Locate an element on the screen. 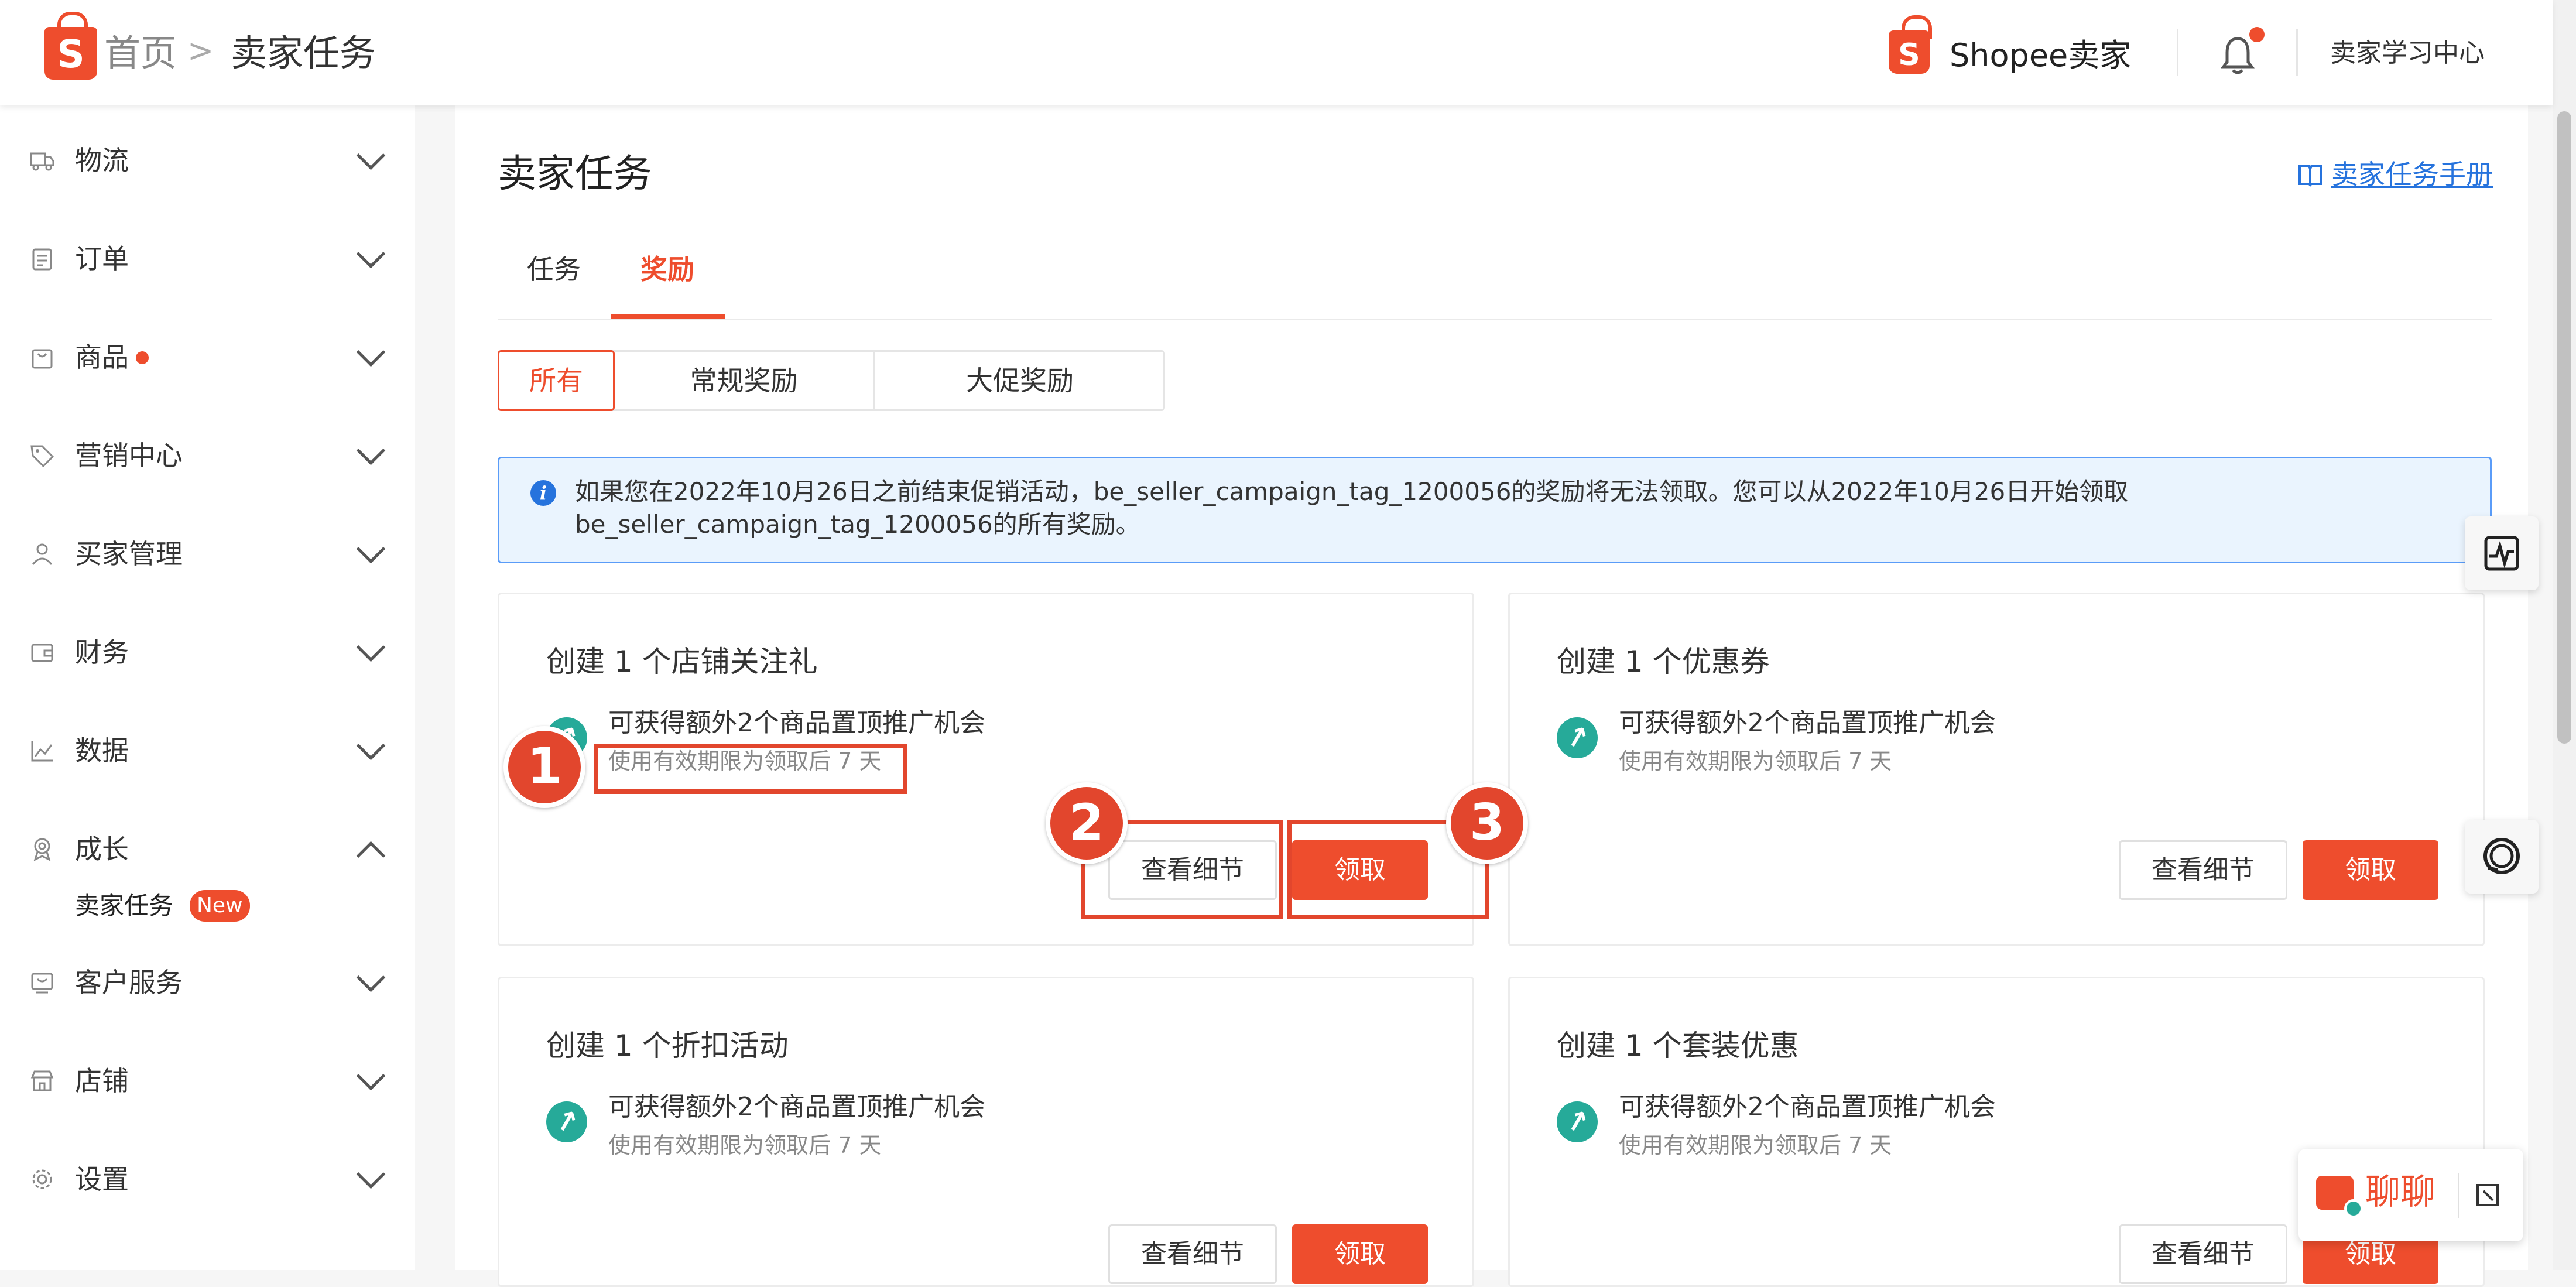  learning-center-link: 卖家学习中心 is located at coordinates (2407, 53).